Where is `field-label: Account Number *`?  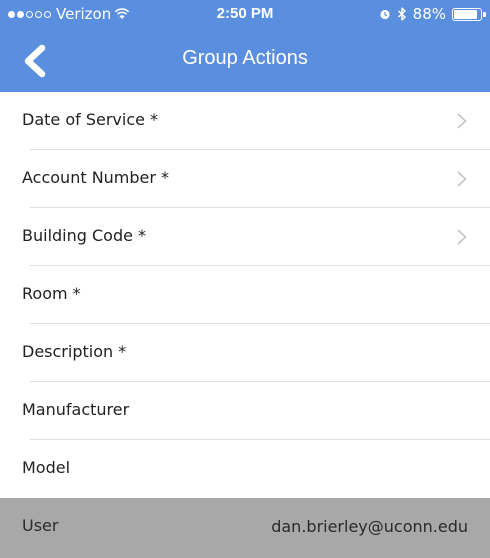 field-label: Account Number * is located at coordinates (96, 177).